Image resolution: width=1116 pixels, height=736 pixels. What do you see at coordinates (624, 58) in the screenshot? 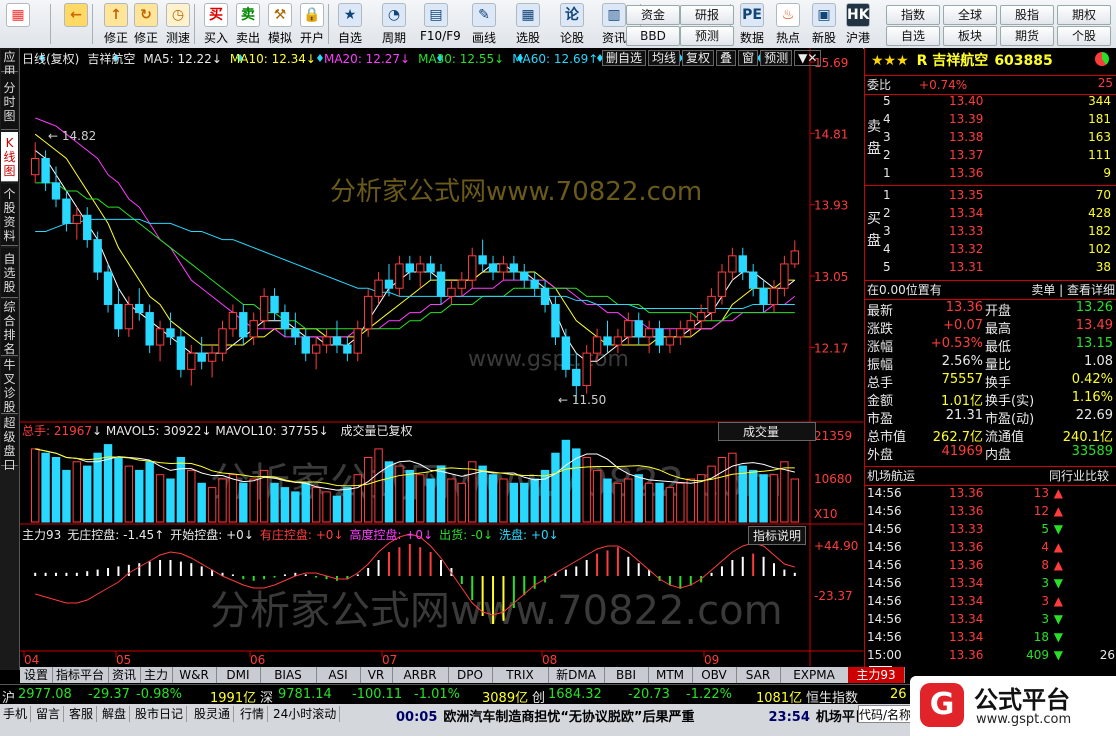
I see `chart-btn-1: 删自选` at bounding box center [624, 58].